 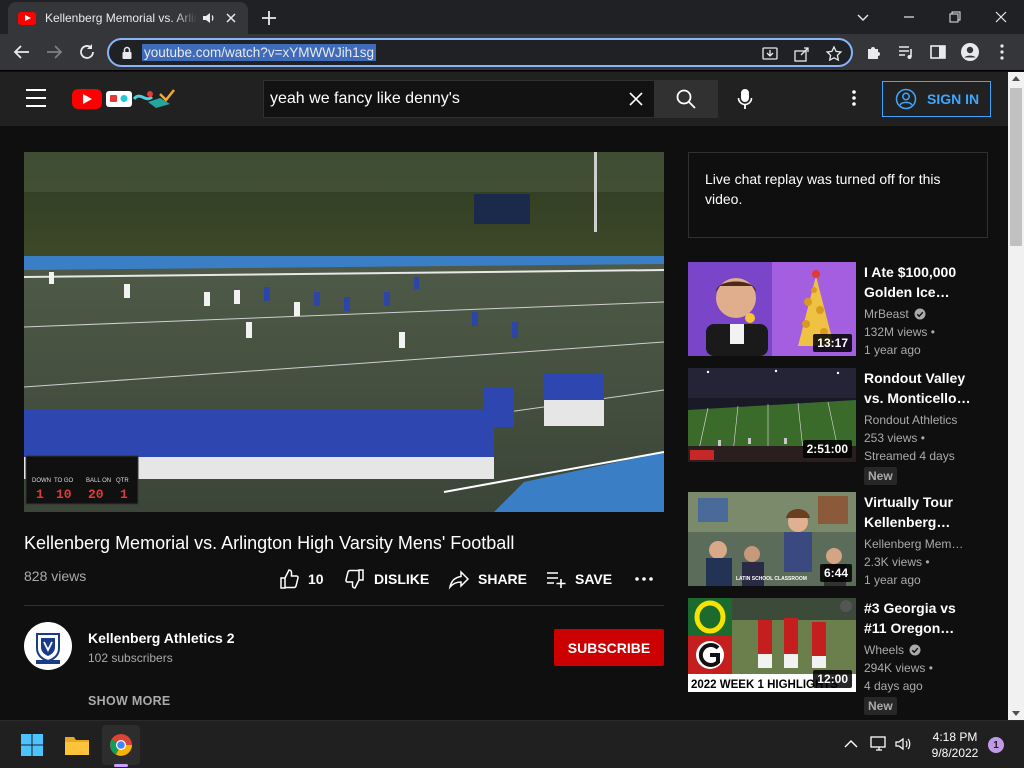 I want to click on video-thumbnail: LATIN SCHOOL CLASSROOM 6:44, so click(x=772, y=539).